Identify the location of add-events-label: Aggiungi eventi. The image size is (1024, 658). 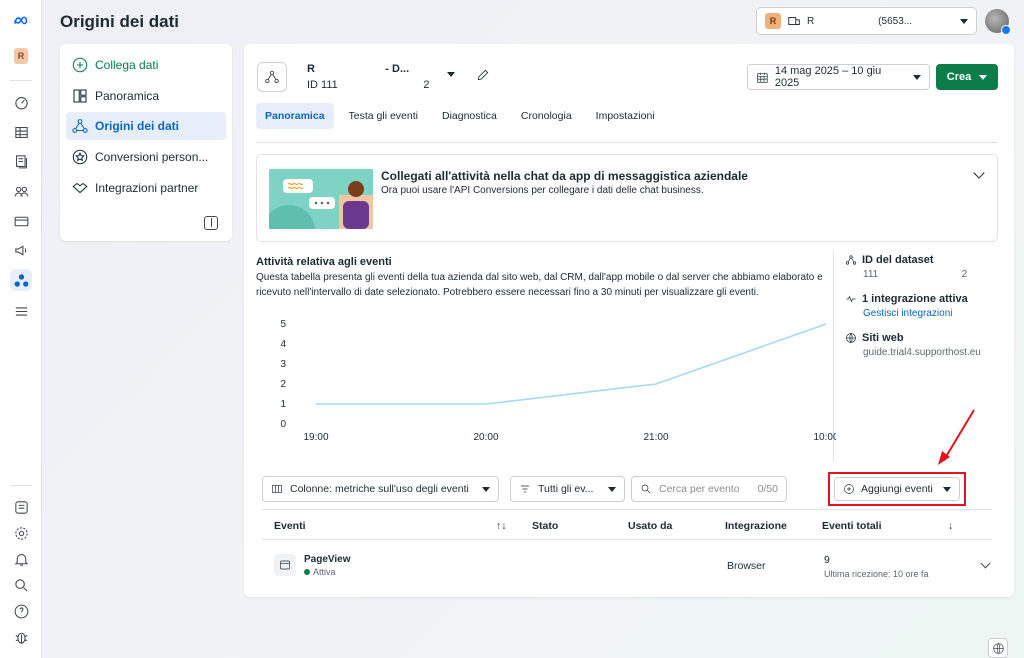
(897, 489).